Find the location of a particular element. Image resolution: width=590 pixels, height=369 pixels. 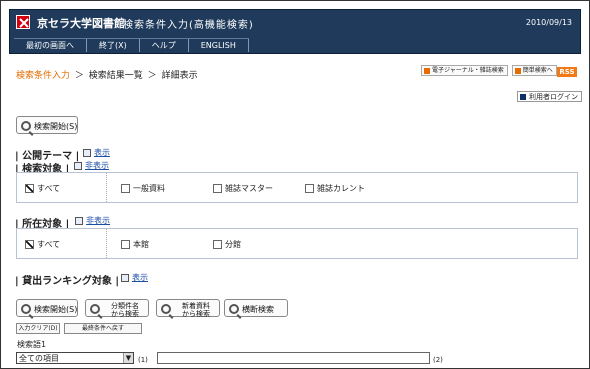

user-login-button: 利用者ログイン is located at coordinates (549, 96).